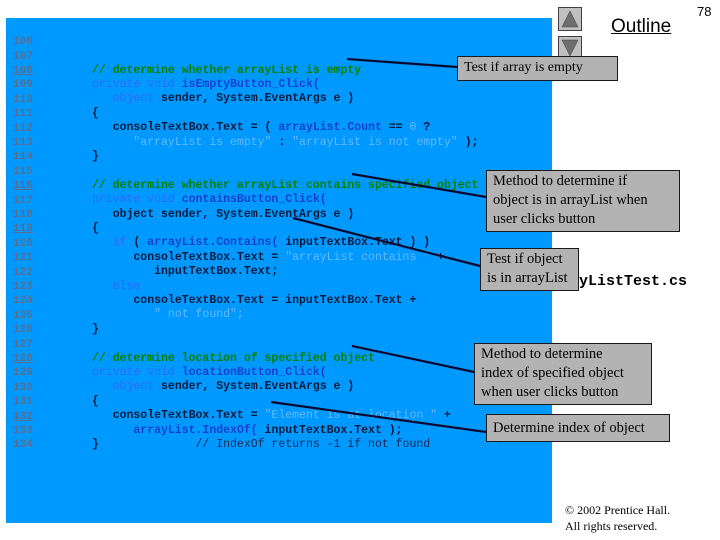 This screenshot has height=540, width=720. Describe the element at coordinates (279, 257) in the screenshot. I see `code-line: 121 inputTextBox.Text;` at that location.